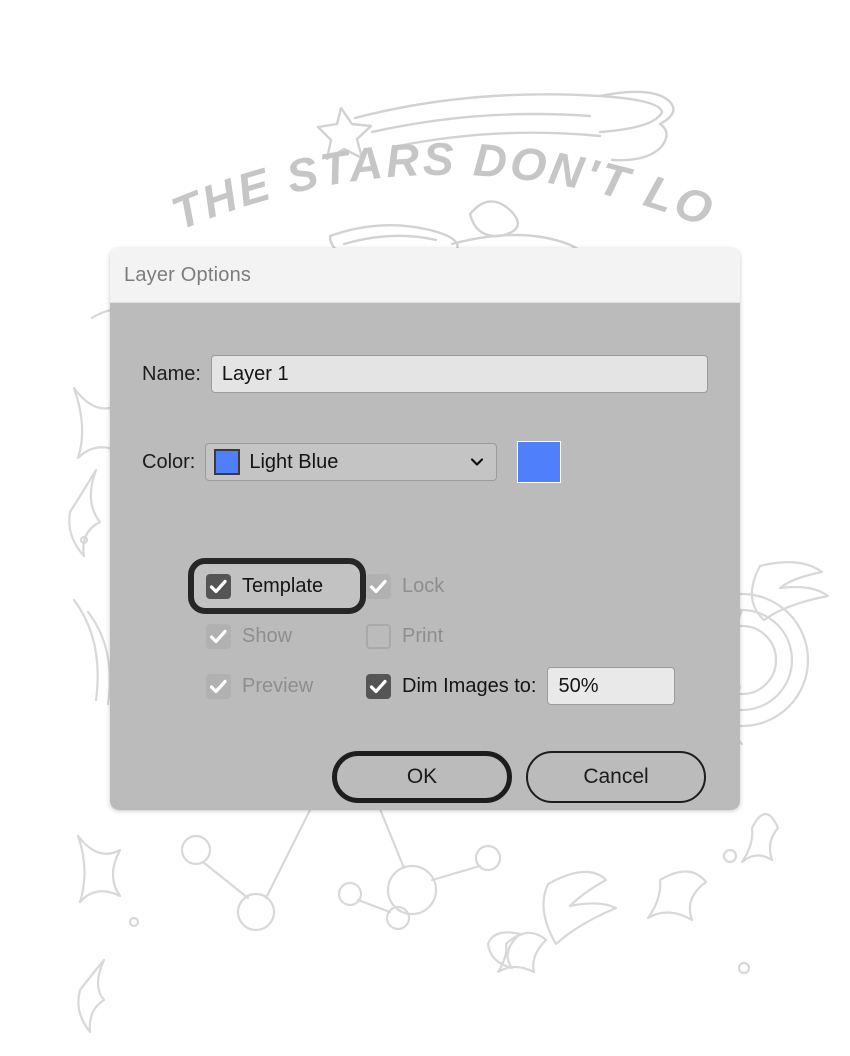 This screenshot has width=850, height=1056. Describe the element at coordinates (378, 686) in the screenshot. I see `dim-images-checkbox` at that location.